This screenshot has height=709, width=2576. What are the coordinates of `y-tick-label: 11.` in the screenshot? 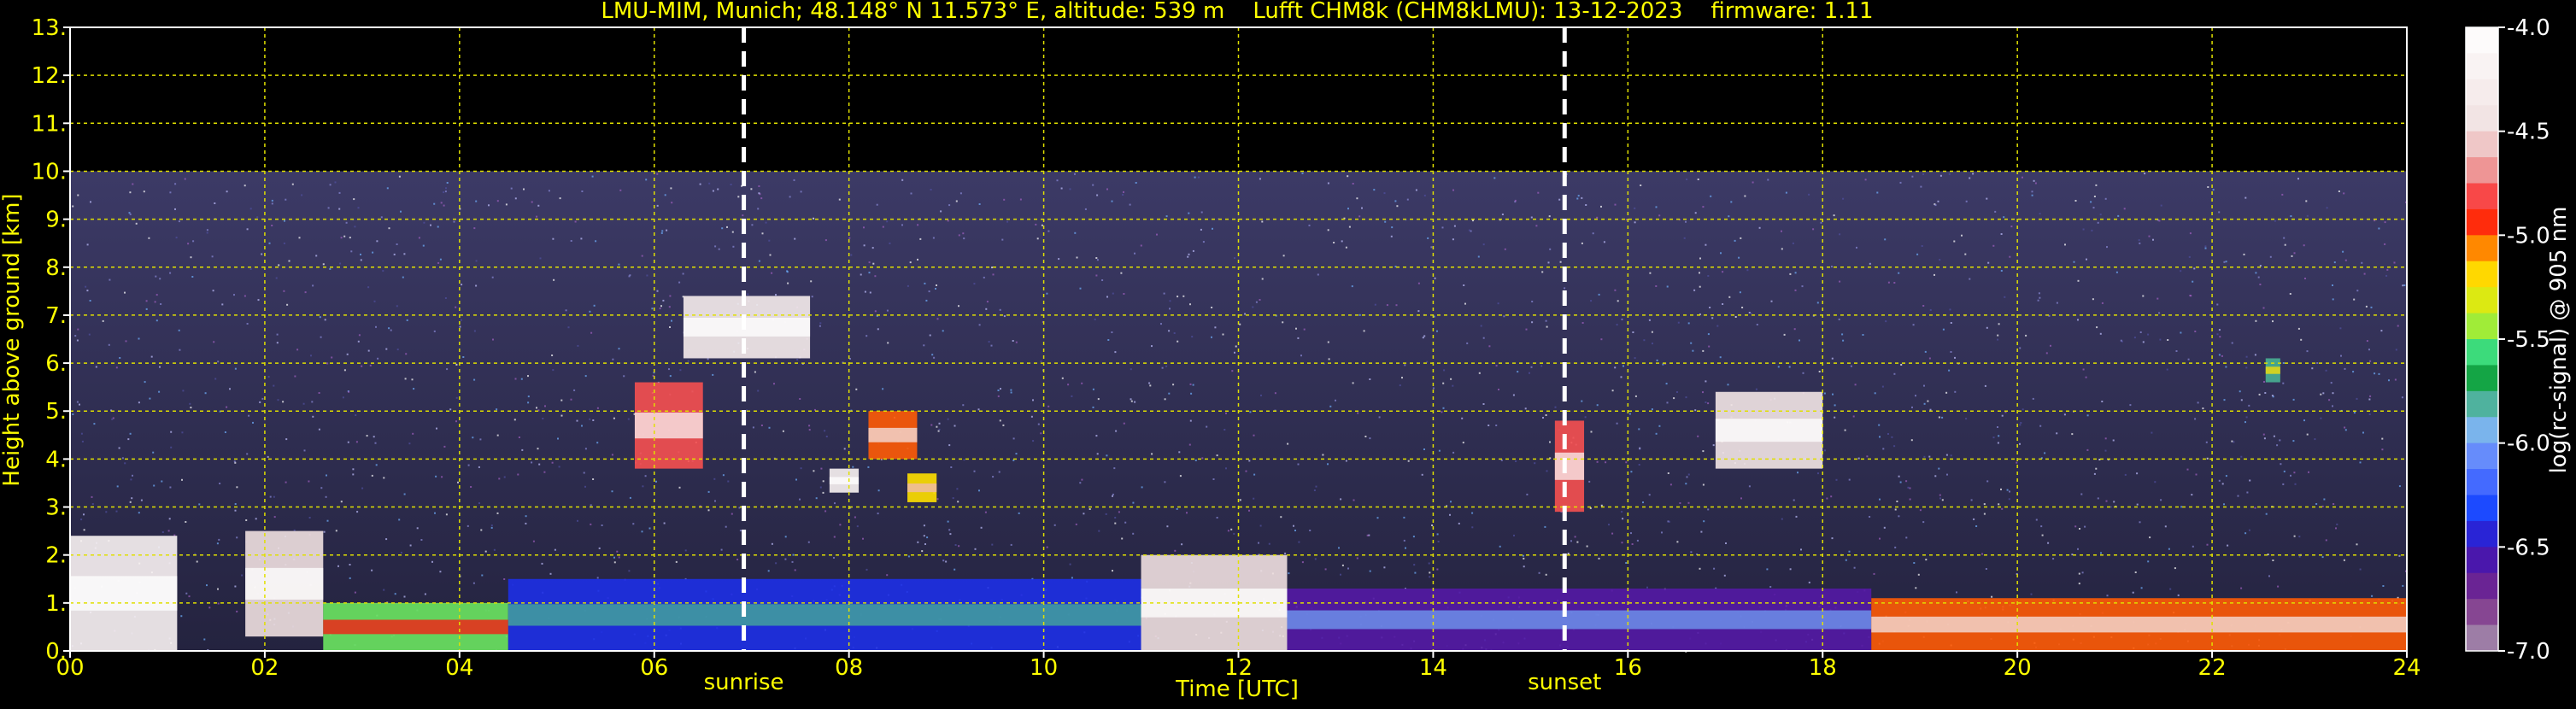 It's located at (49, 124).